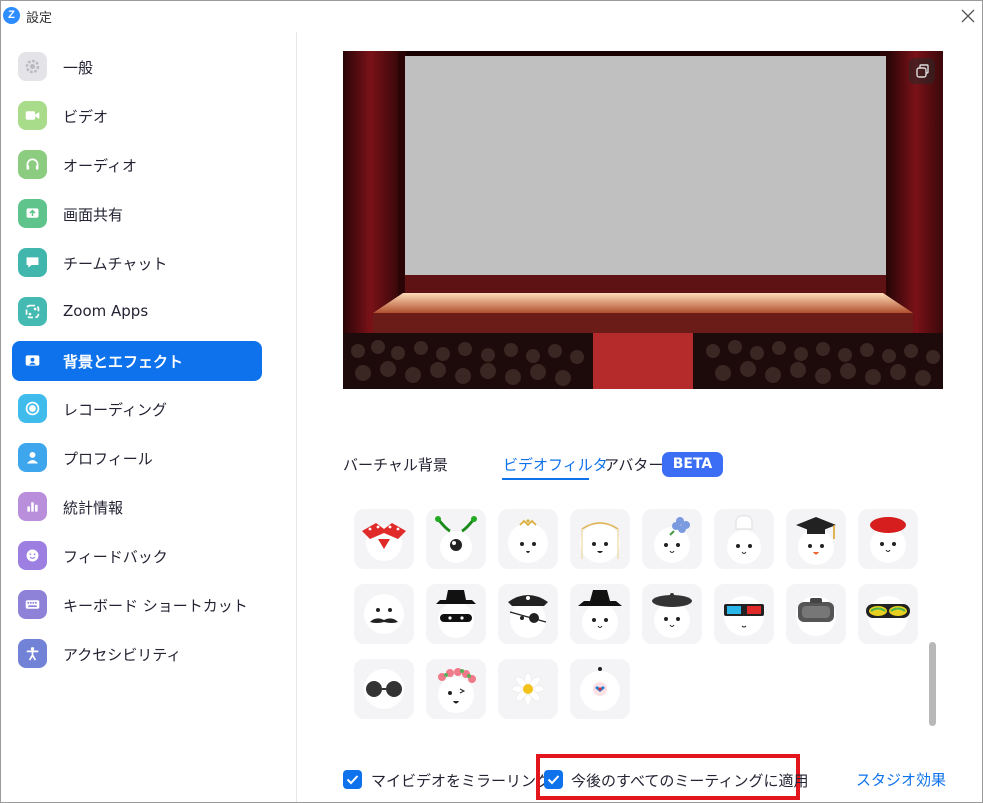 This screenshot has width=983, height=803. I want to click on filter-golden-veil, so click(600, 539).